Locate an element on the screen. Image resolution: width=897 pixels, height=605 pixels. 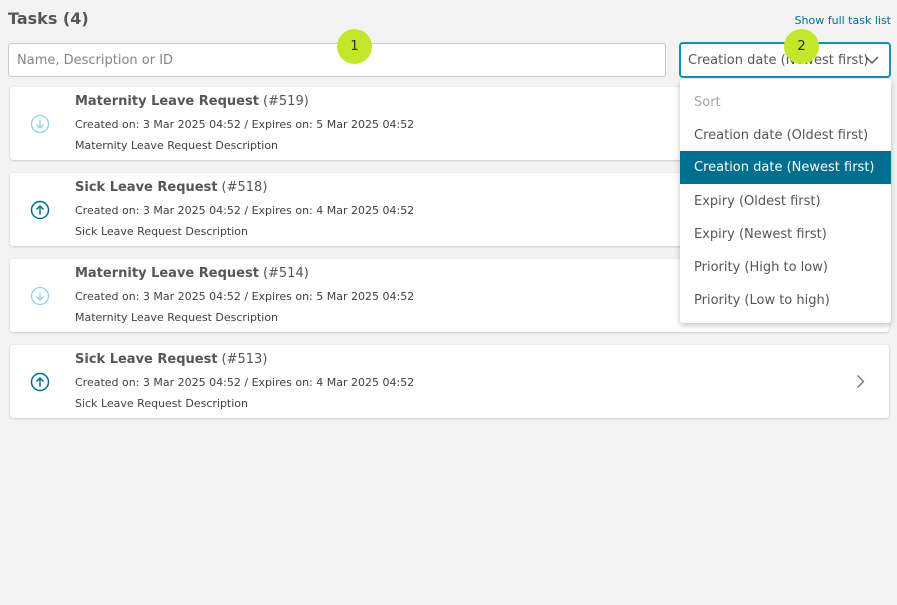
task-title: Sick Leave Request (#513) is located at coordinates (171, 359).